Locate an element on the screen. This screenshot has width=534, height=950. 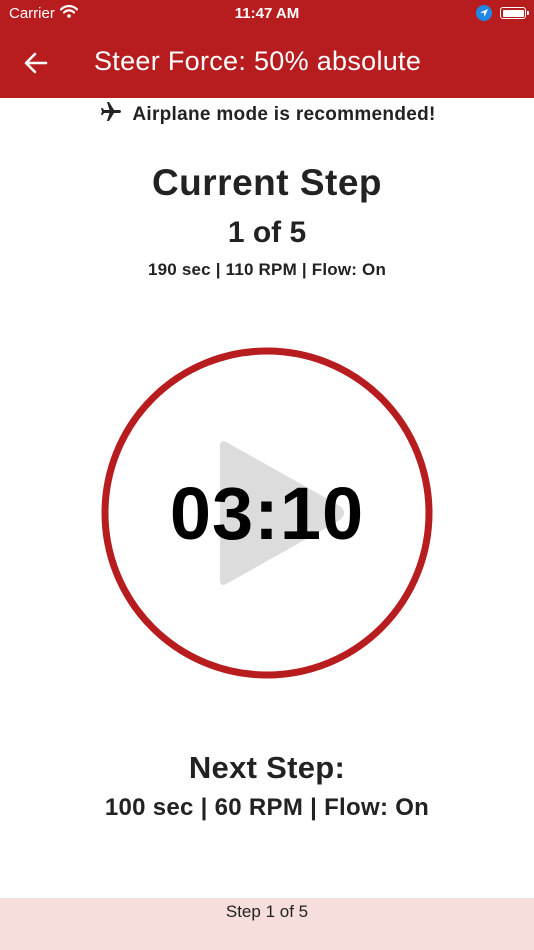
status-bar: Carrier 11:47 AM is located at coordinates (267, 14).